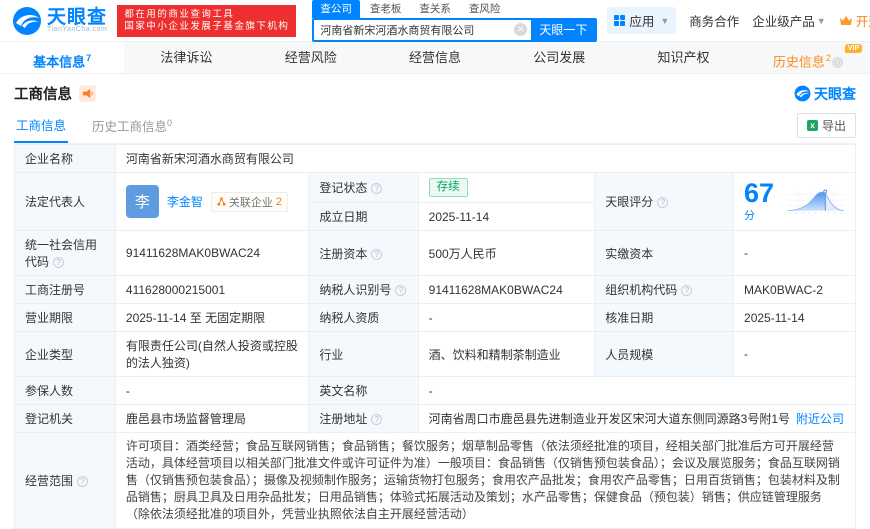 This screenshot has width=870, height=529. I want to click on tianyancha-logo-icon, so click(27, 20).